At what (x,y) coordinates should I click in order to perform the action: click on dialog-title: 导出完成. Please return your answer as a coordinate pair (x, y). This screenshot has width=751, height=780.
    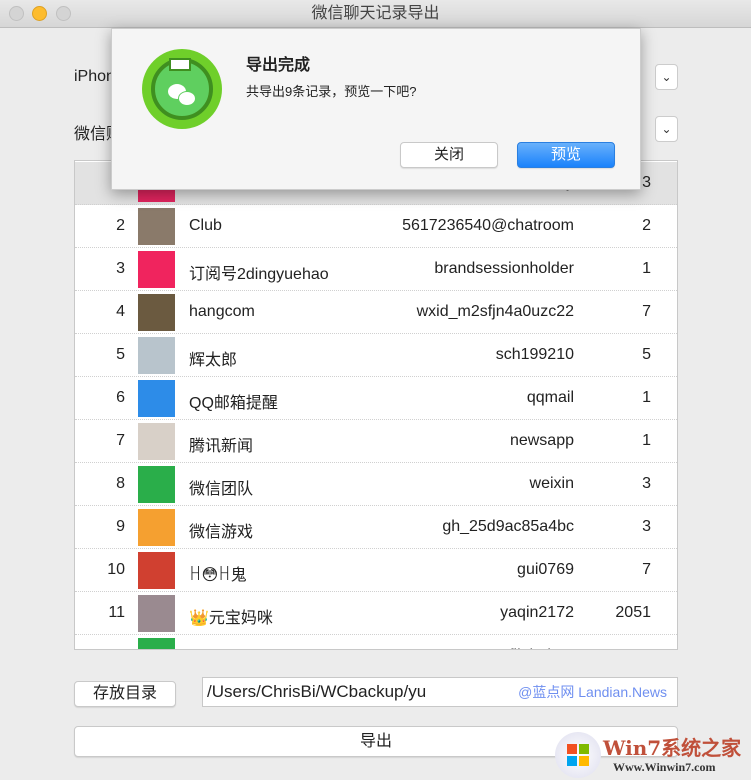
    Looking at the image, I should click on (278, 65).